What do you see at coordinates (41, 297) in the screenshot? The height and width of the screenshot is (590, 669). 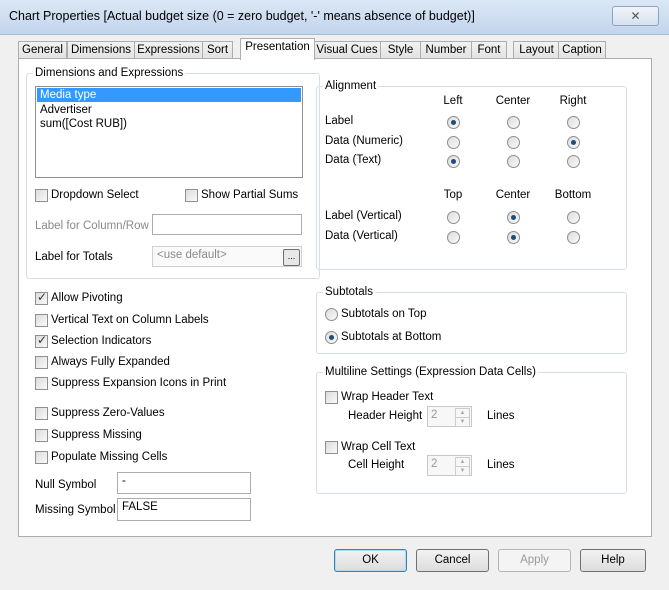 I see `allow-pivoting-checkbox` at bounding box center [41, 297].